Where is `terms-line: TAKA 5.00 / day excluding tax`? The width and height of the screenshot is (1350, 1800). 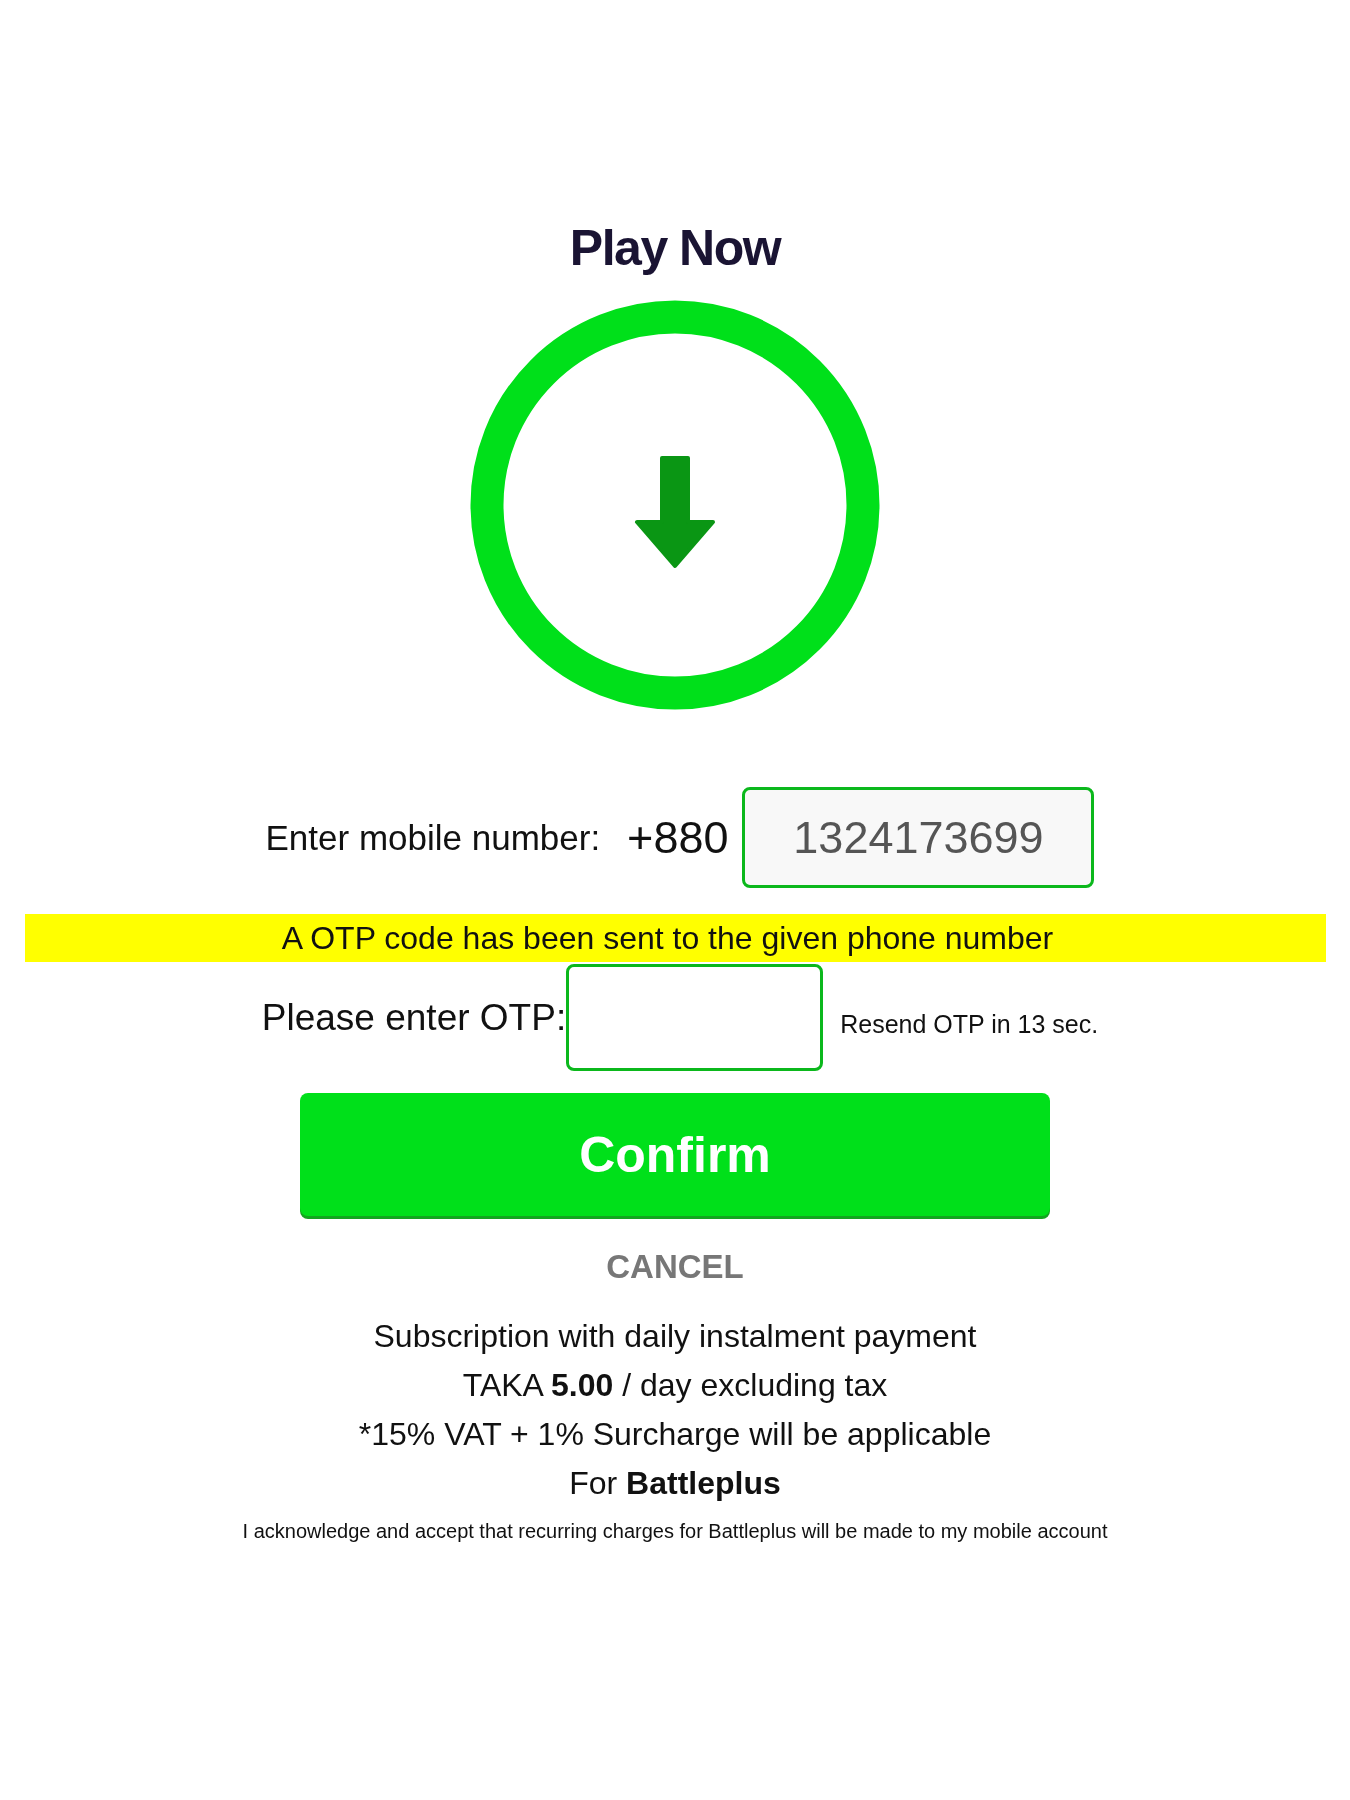
terms-line: TAKA 5.00 / day excluding tax is located at coordinates (675, 1385).